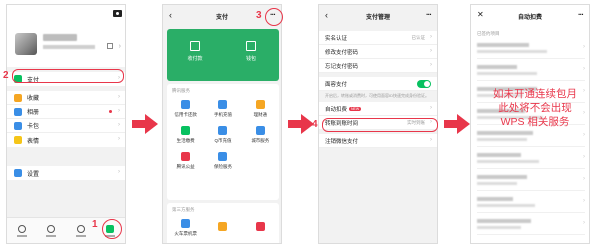 The height and width of the screenshot is (248, 600). Describe the element at coordinates (60, 37) in the screenshot. I see `username-blurred` at that location.